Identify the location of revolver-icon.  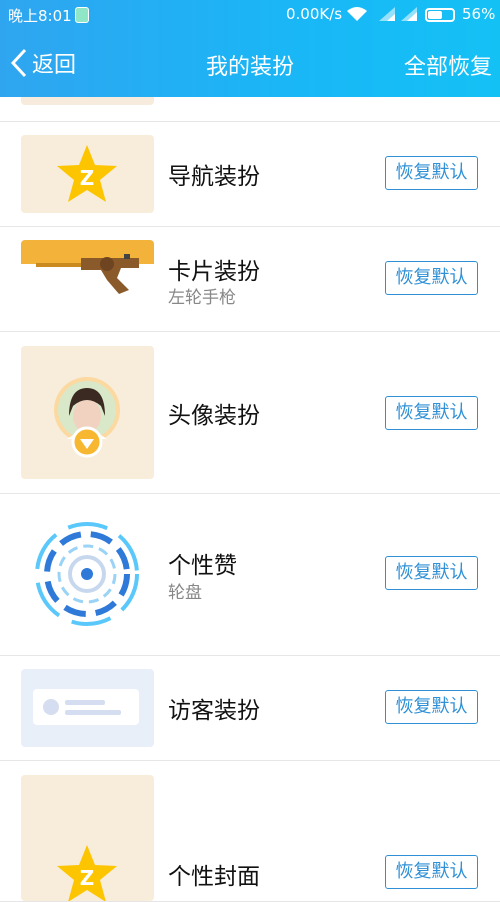
(87, 279).